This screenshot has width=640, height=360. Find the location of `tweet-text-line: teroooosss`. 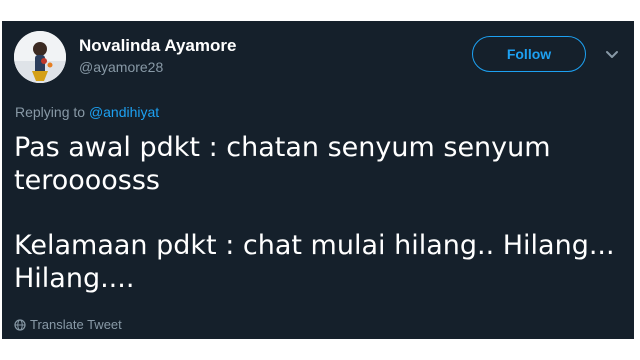

tweet-text-line: teroooosss is located at coordinates (87, 180).